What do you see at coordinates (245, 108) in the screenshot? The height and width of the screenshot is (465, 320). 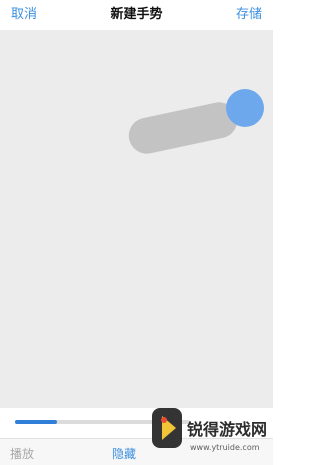 I see `touch-point` at bounding box center [245, 108].